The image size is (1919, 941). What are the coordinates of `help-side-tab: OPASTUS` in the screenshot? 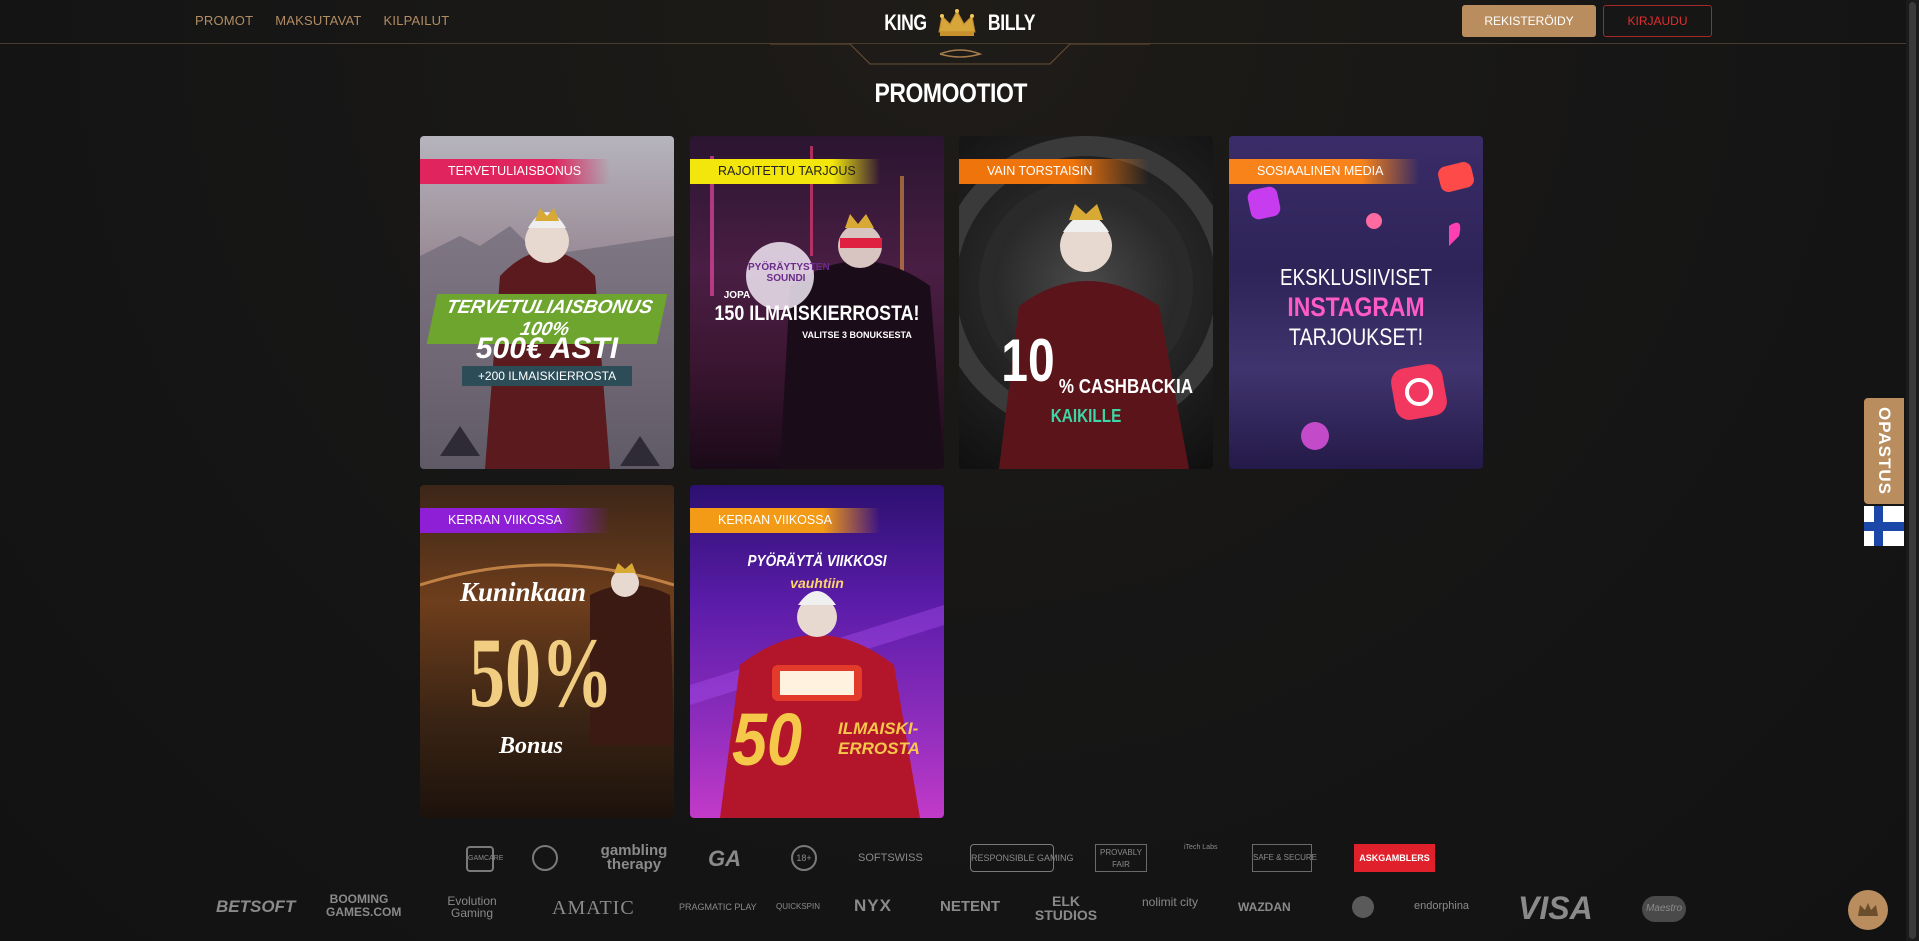 It's located at (1884, 451).